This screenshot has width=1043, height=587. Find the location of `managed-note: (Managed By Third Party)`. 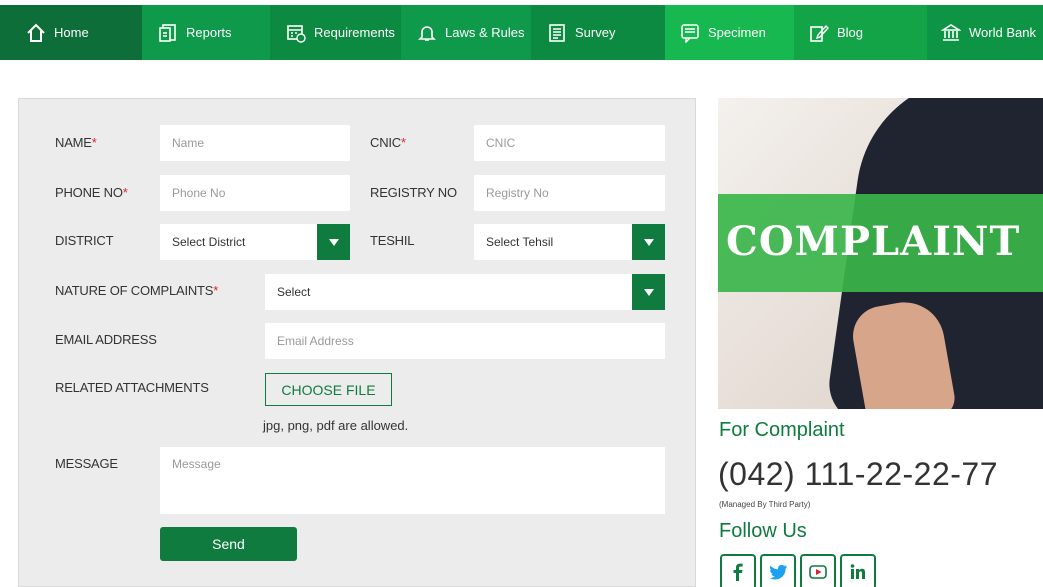

managed-note: (Managed By Third Party) is located at coordinates (765, 504).